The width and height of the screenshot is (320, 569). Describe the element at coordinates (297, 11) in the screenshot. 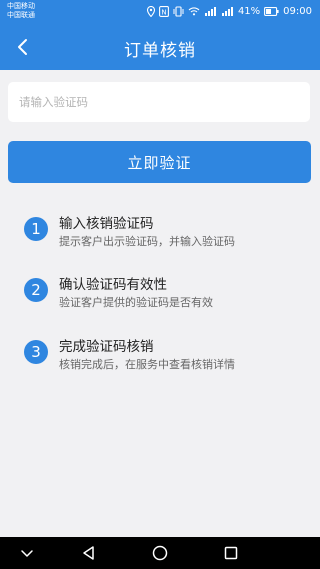

I see `status-time: 09:00` at that location.